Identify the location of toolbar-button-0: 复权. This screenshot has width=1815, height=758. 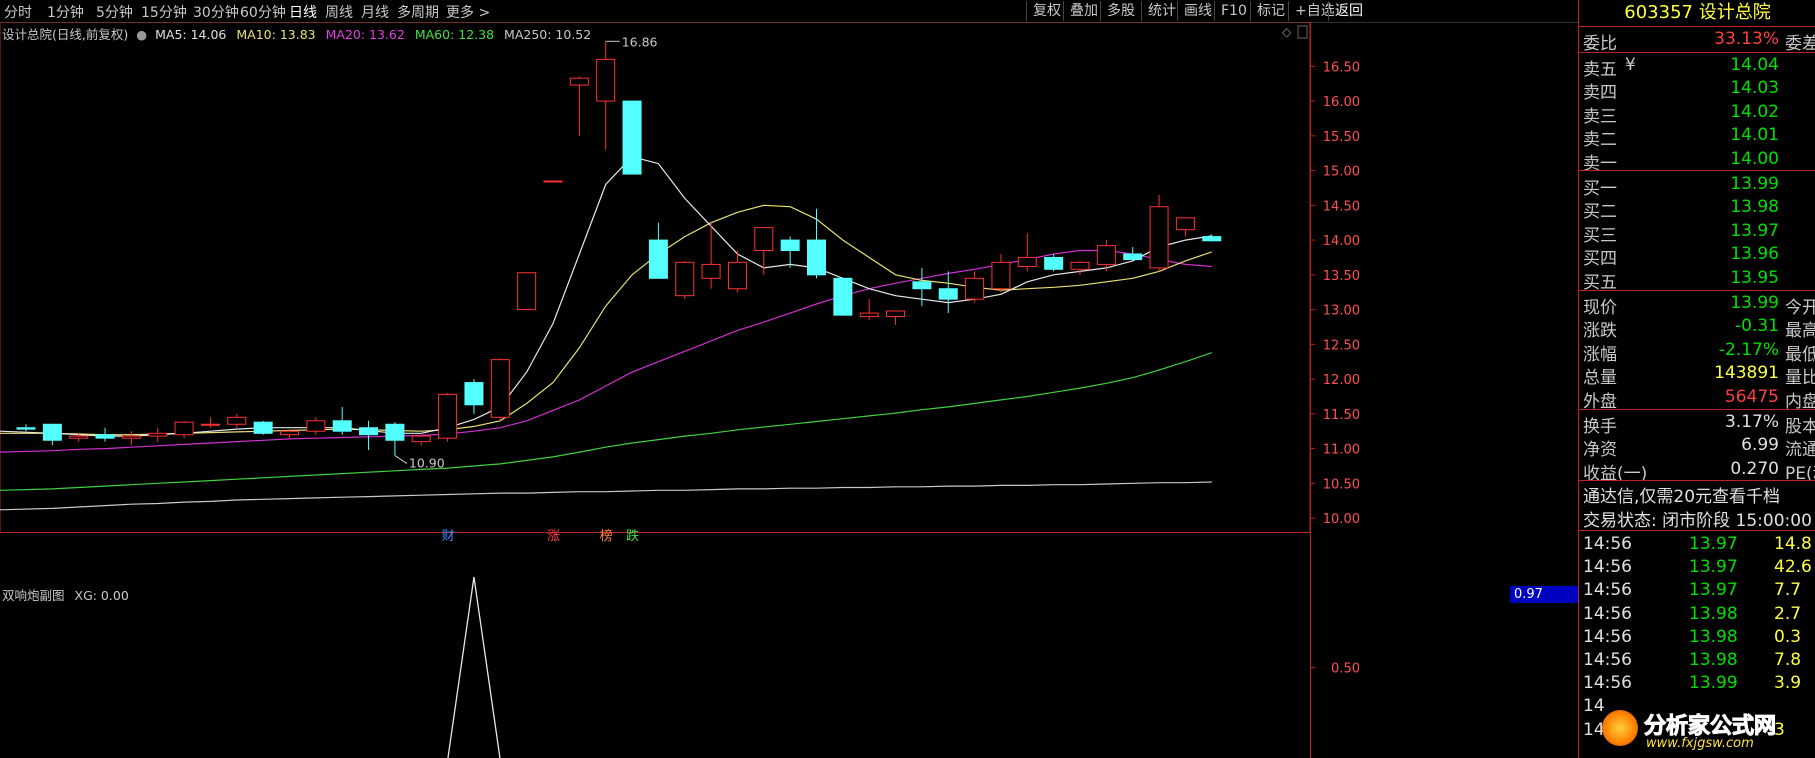
(1046, 11).